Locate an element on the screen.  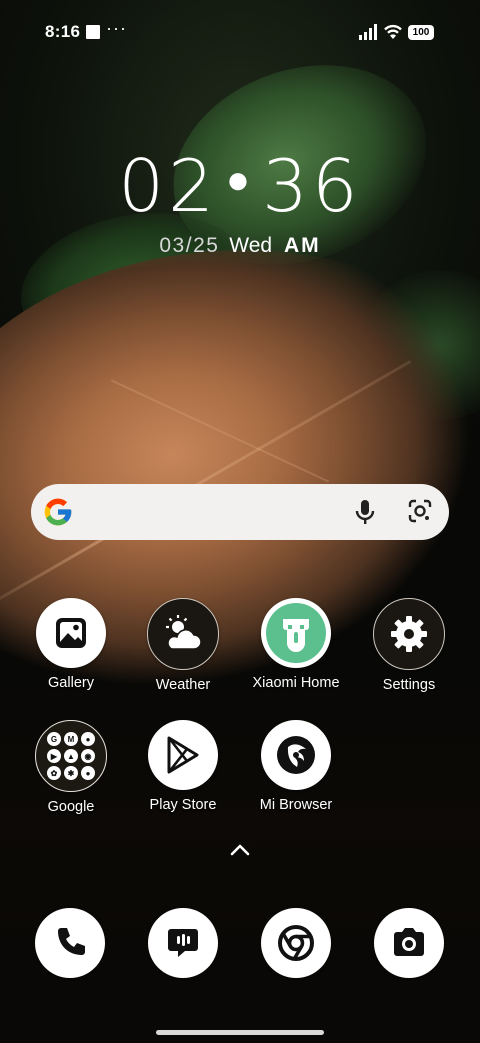
status-time: 8:16 is located at coordinates (63, 31).